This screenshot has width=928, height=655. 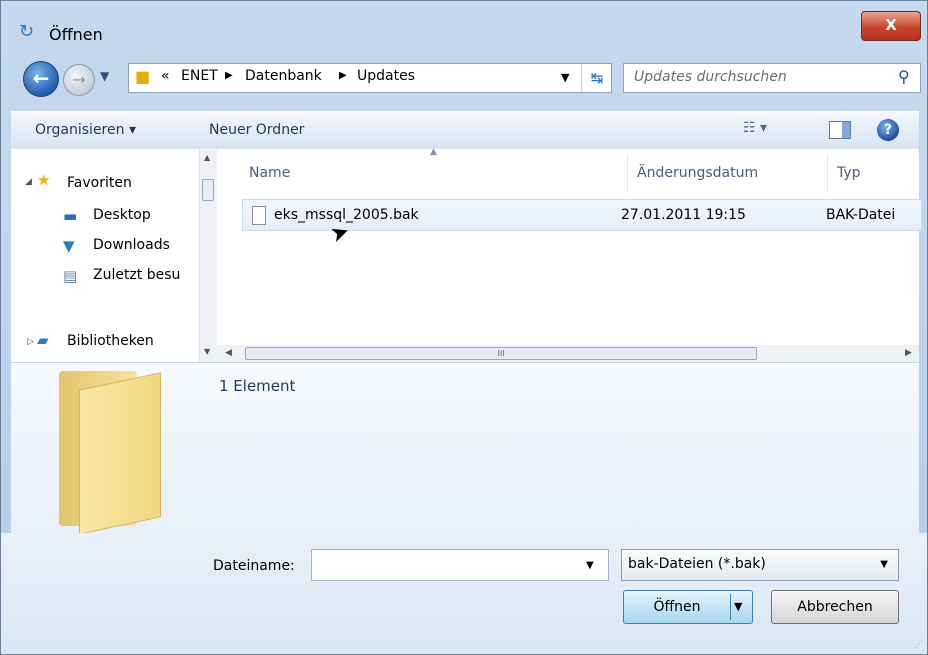 What do you see at coordinates (76, 34) in the screenshot?
I see `window-title: Öffnen` at bounding box center [76, 34].